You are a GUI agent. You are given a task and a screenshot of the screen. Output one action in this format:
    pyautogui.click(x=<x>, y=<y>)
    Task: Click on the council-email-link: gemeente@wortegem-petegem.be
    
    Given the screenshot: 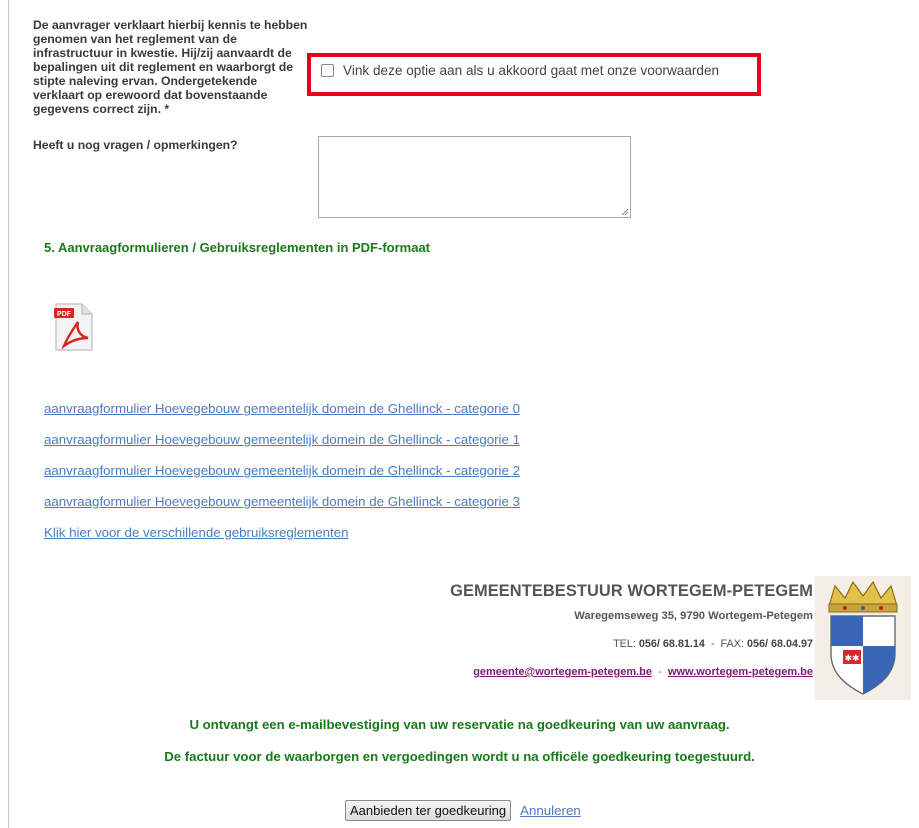 What is the action you would take?
    pyautogui.click(x=562, y=672)
    